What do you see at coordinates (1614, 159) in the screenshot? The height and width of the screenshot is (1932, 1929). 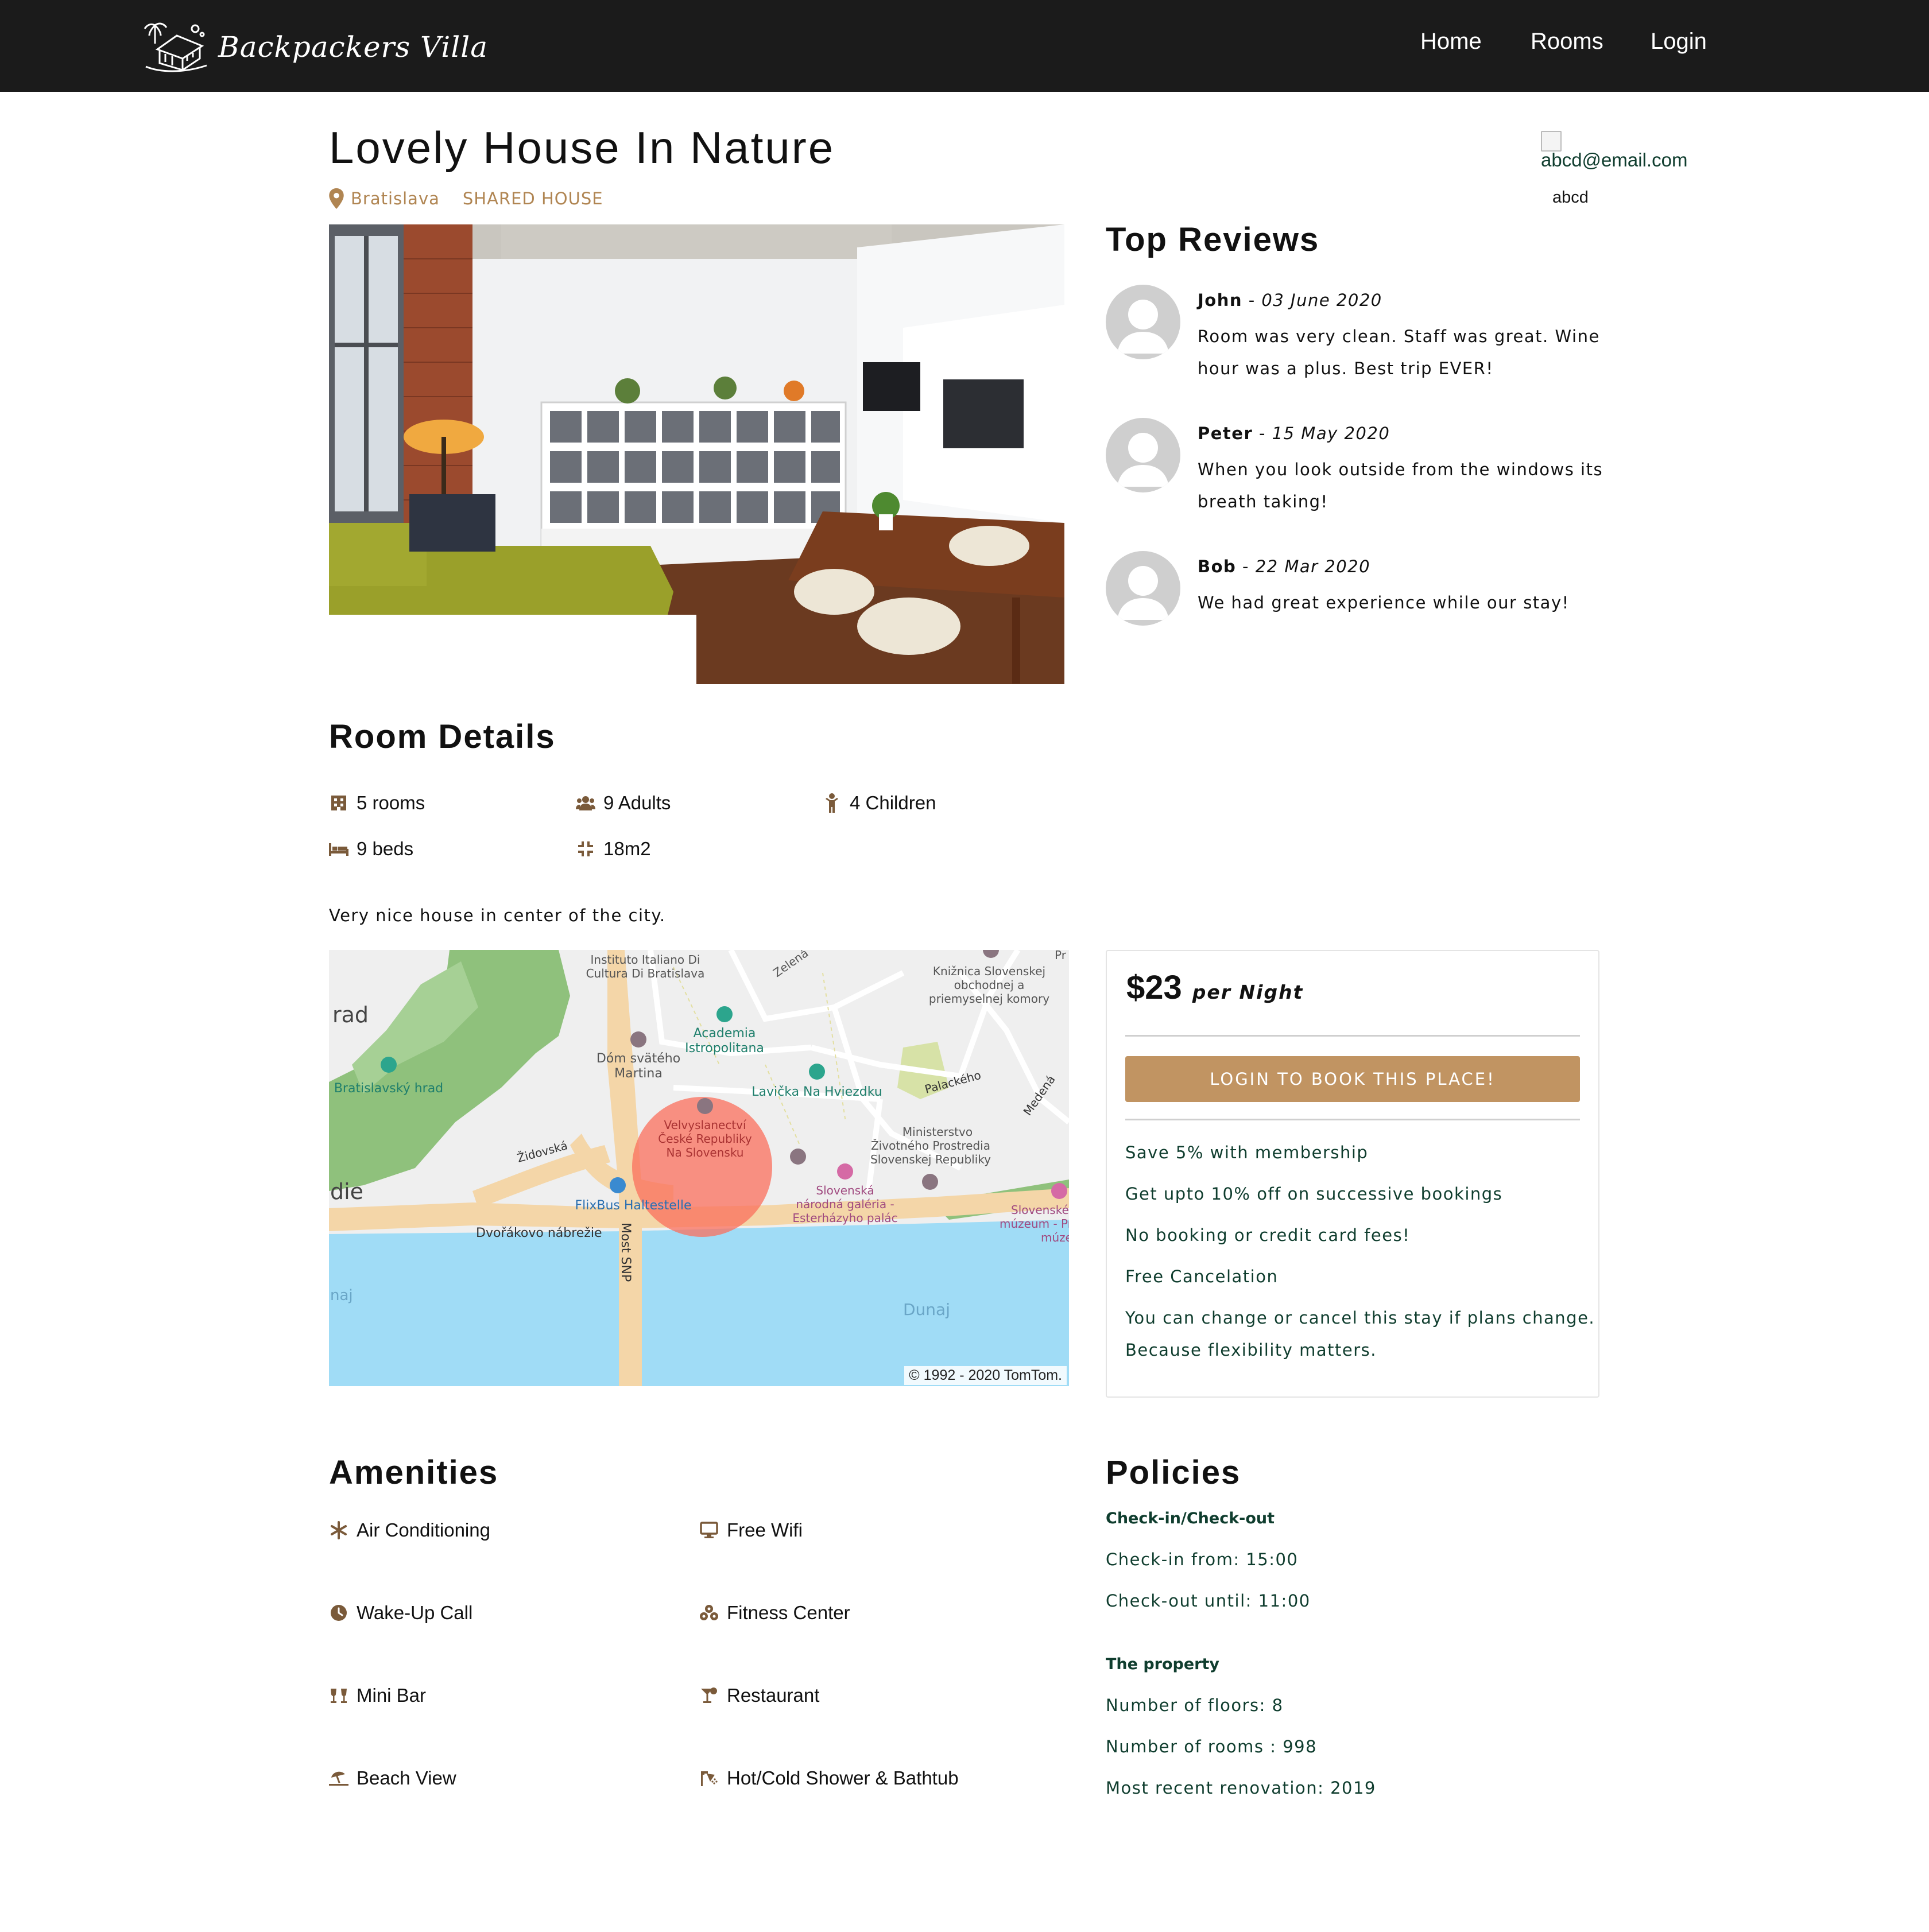 I see `user-email: abcd@email.com` at bounding box center [1614, 159].